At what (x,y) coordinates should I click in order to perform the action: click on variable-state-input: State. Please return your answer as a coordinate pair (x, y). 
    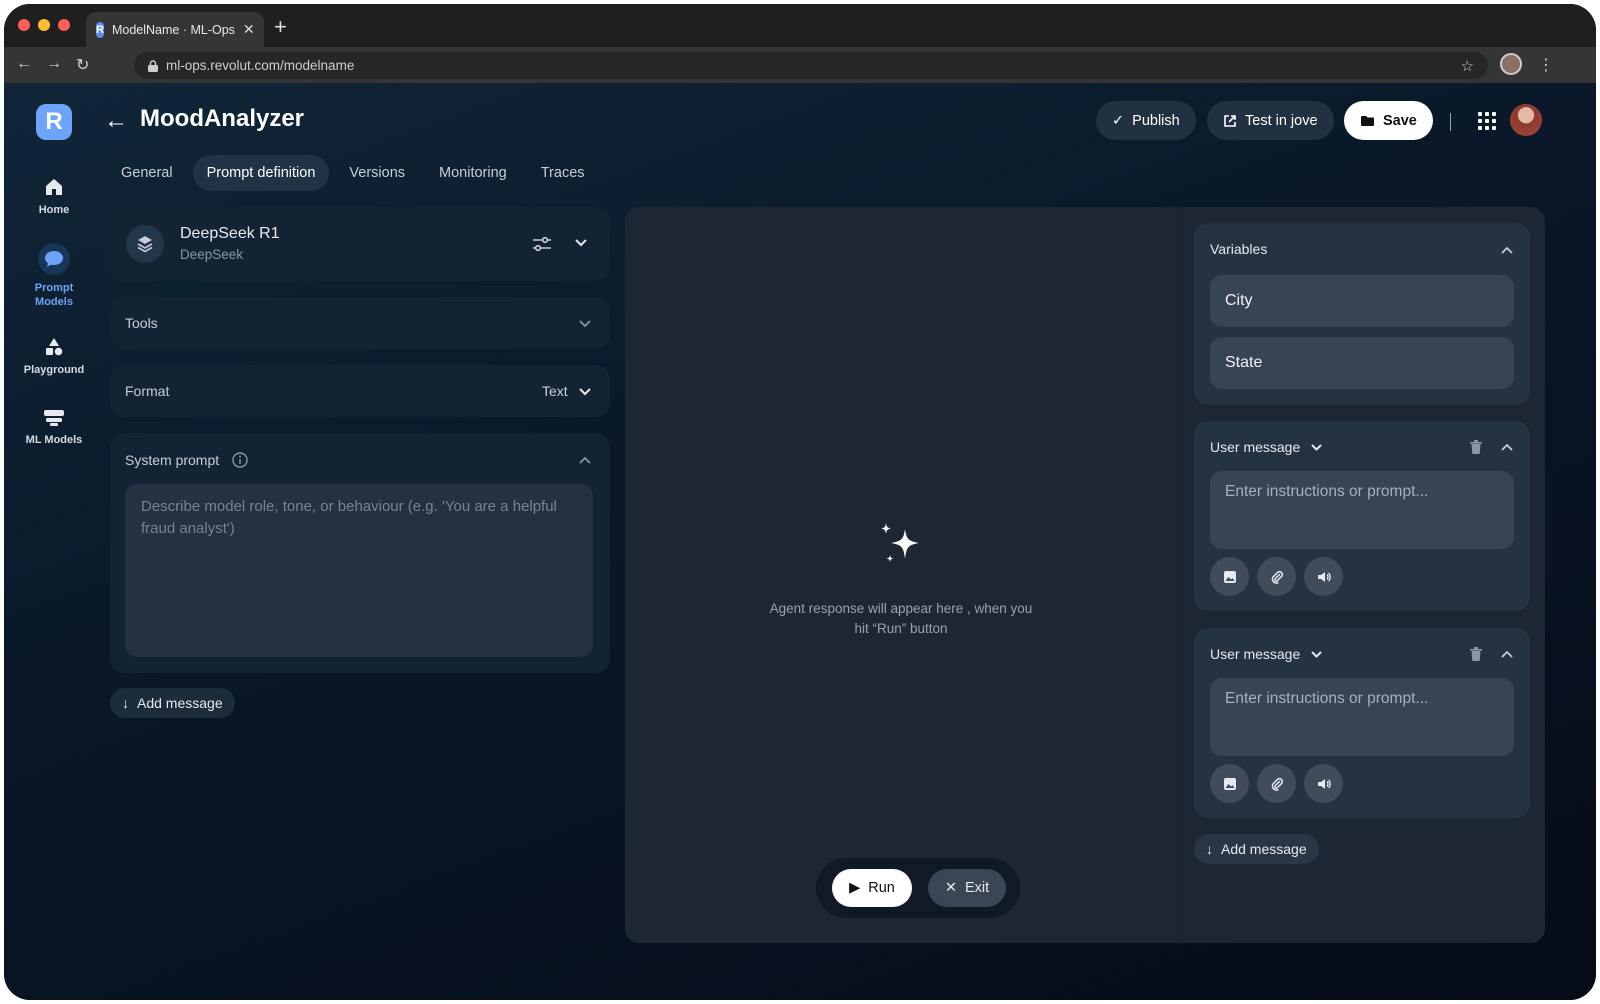
    Looking at the image, I should click on (1362, 363).